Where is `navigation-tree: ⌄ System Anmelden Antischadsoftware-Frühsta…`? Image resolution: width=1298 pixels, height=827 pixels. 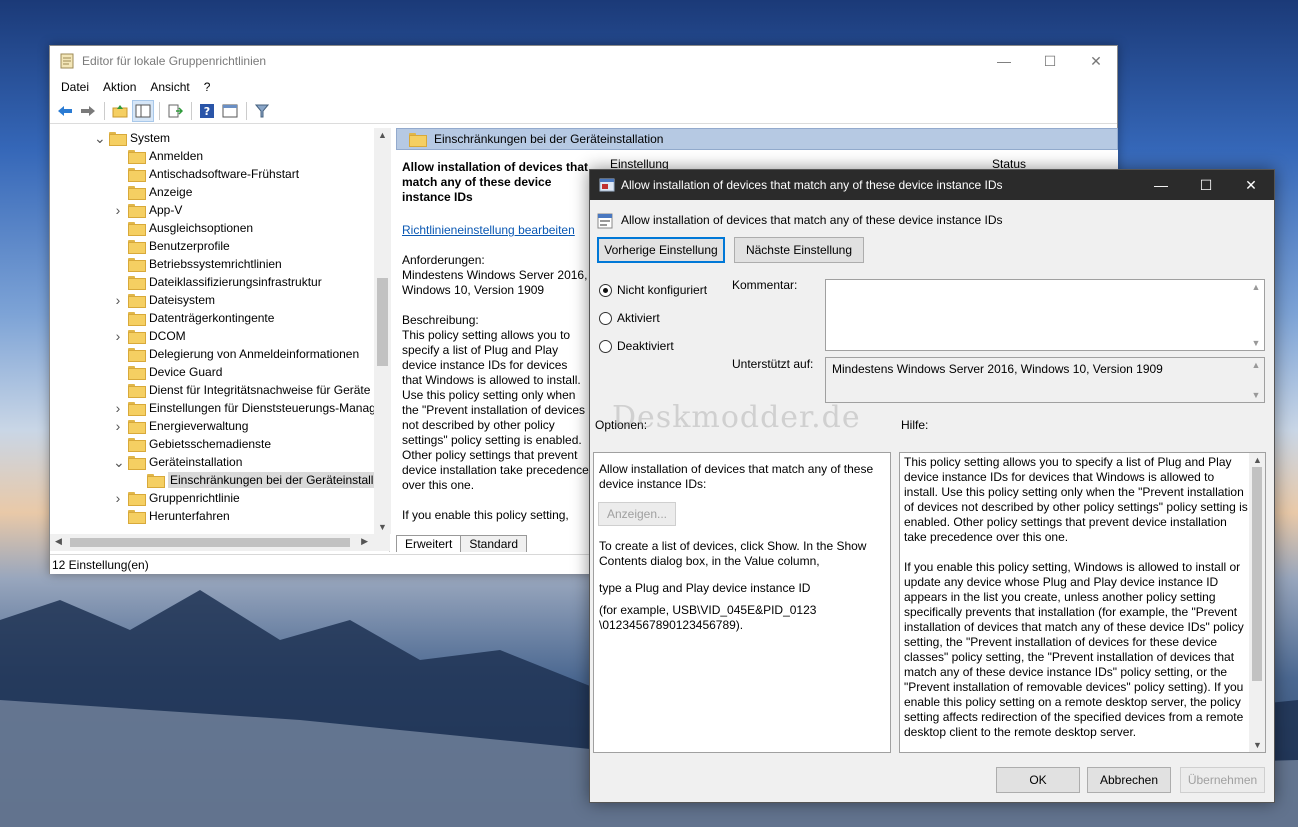
navigation-tree: ⌄ System Anmelden Antischadsoftware-Frühsta… is located at coordinates (220, 340).